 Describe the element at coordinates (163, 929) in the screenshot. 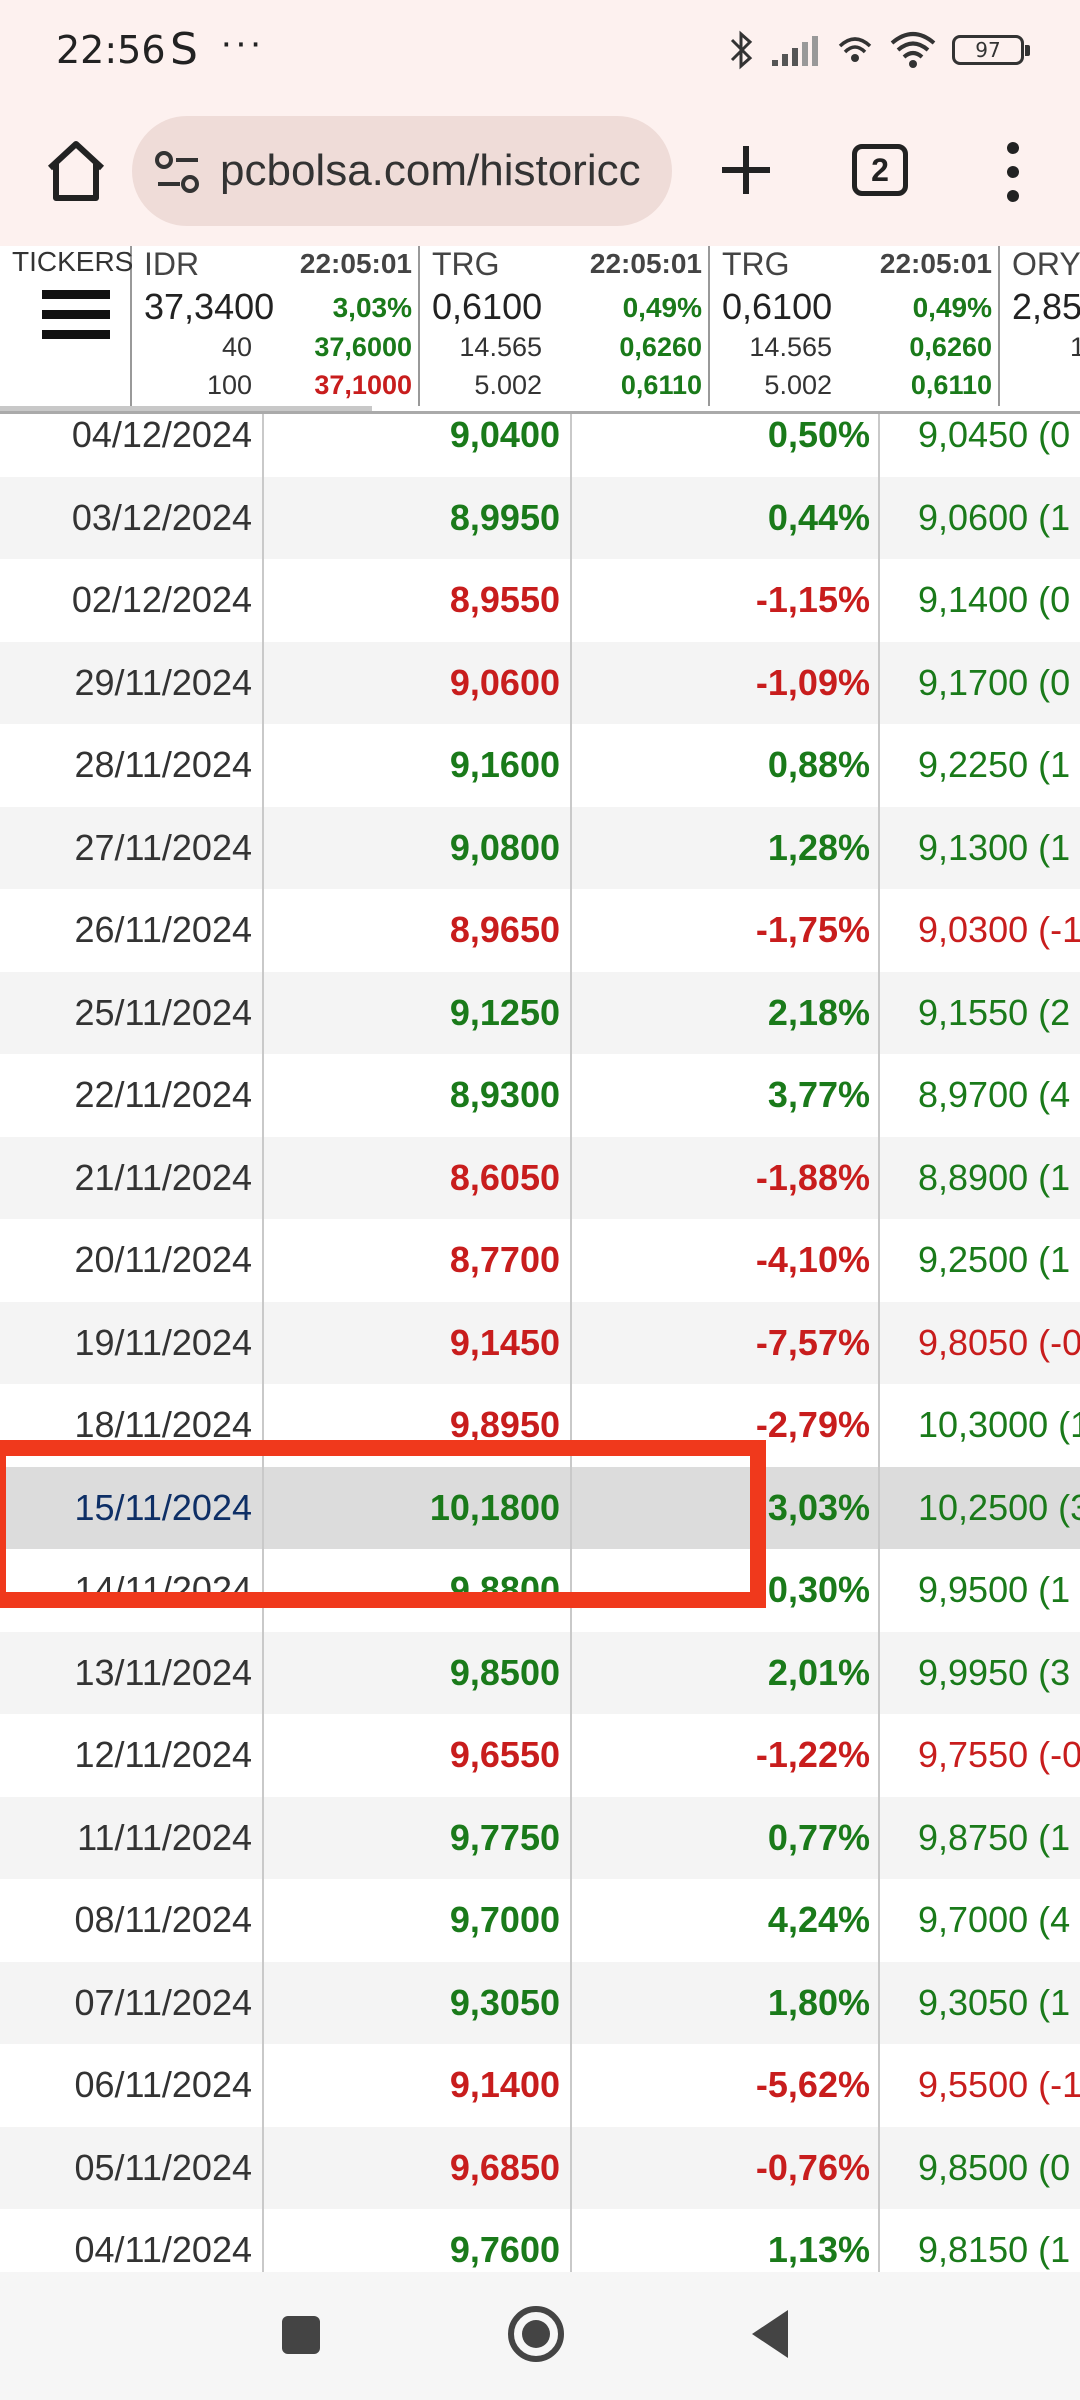

I see `row-date: 26/11/2024` at that location.